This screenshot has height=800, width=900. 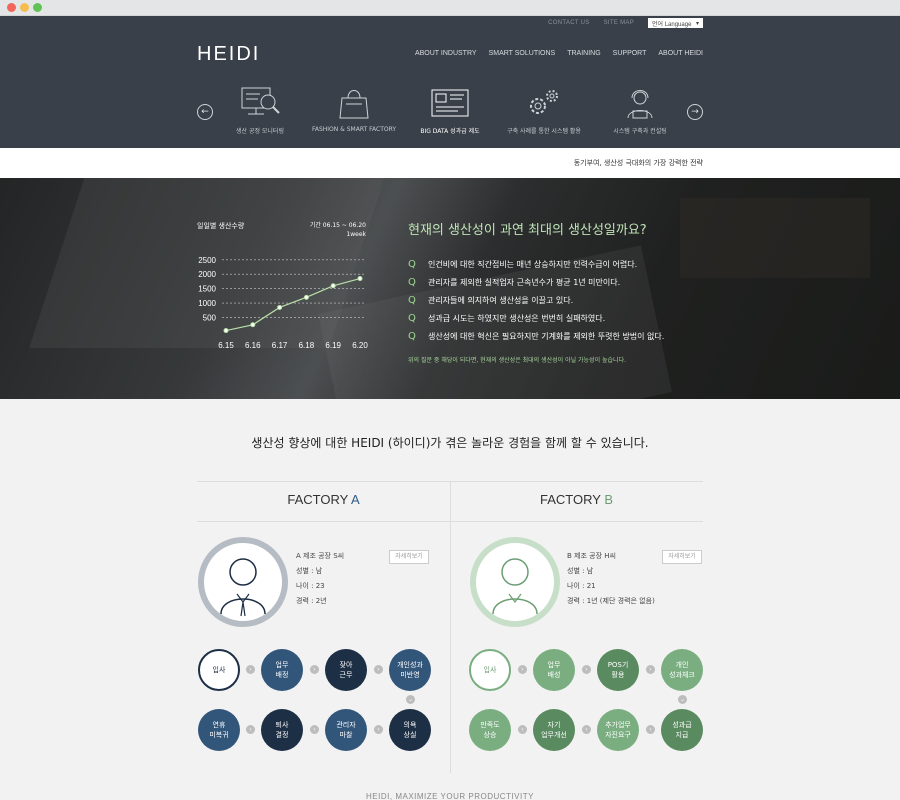 What do you see at coordinates (333, 345) in the screenshot?
I see `x-tick-label: 6.19` at bounding box center [333, 345].